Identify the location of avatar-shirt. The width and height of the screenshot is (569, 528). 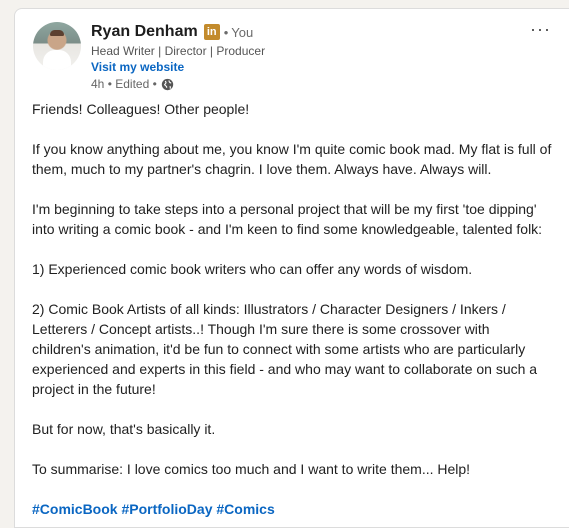
(57, 60).